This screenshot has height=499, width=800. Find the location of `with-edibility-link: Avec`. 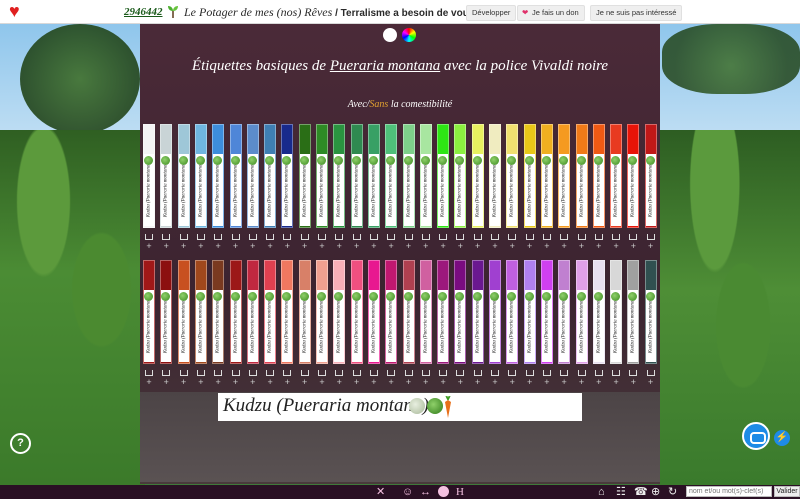

with-edibility-link: Avec is located at coordinates (357, 104).